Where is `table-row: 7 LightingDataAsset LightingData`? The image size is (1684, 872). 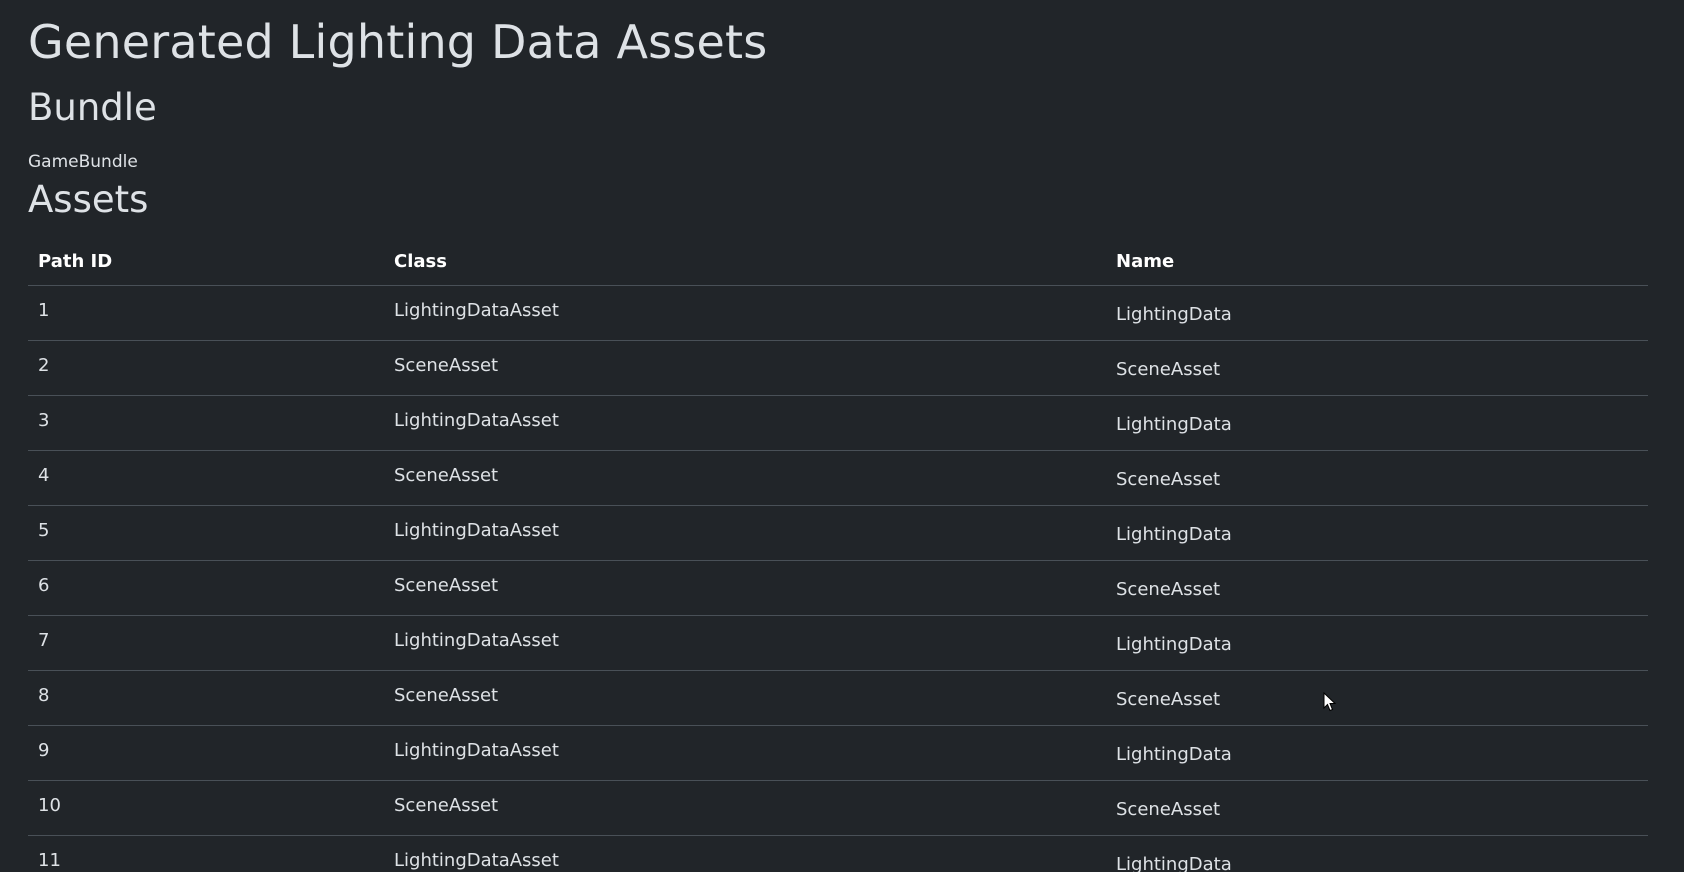 table-row: 7 LightingDataAsset LightingData is located at coordinates (838, 643).